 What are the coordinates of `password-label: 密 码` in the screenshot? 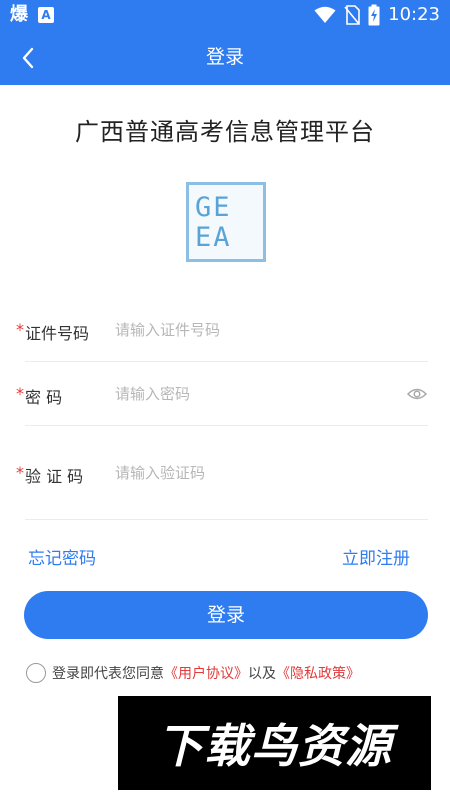 It's located at (44, 397).